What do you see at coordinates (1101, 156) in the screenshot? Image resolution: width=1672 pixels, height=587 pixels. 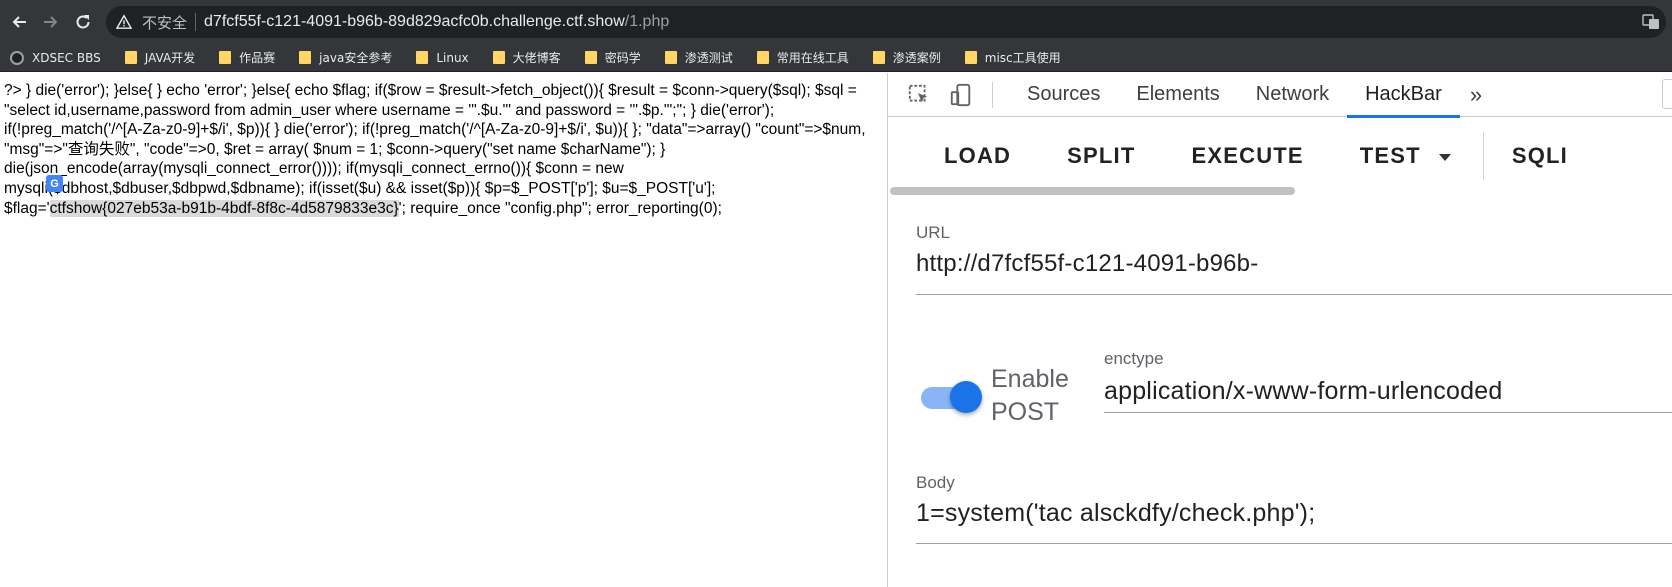 I see `split-button: SPLIT` at bounding box center [1101, 156].